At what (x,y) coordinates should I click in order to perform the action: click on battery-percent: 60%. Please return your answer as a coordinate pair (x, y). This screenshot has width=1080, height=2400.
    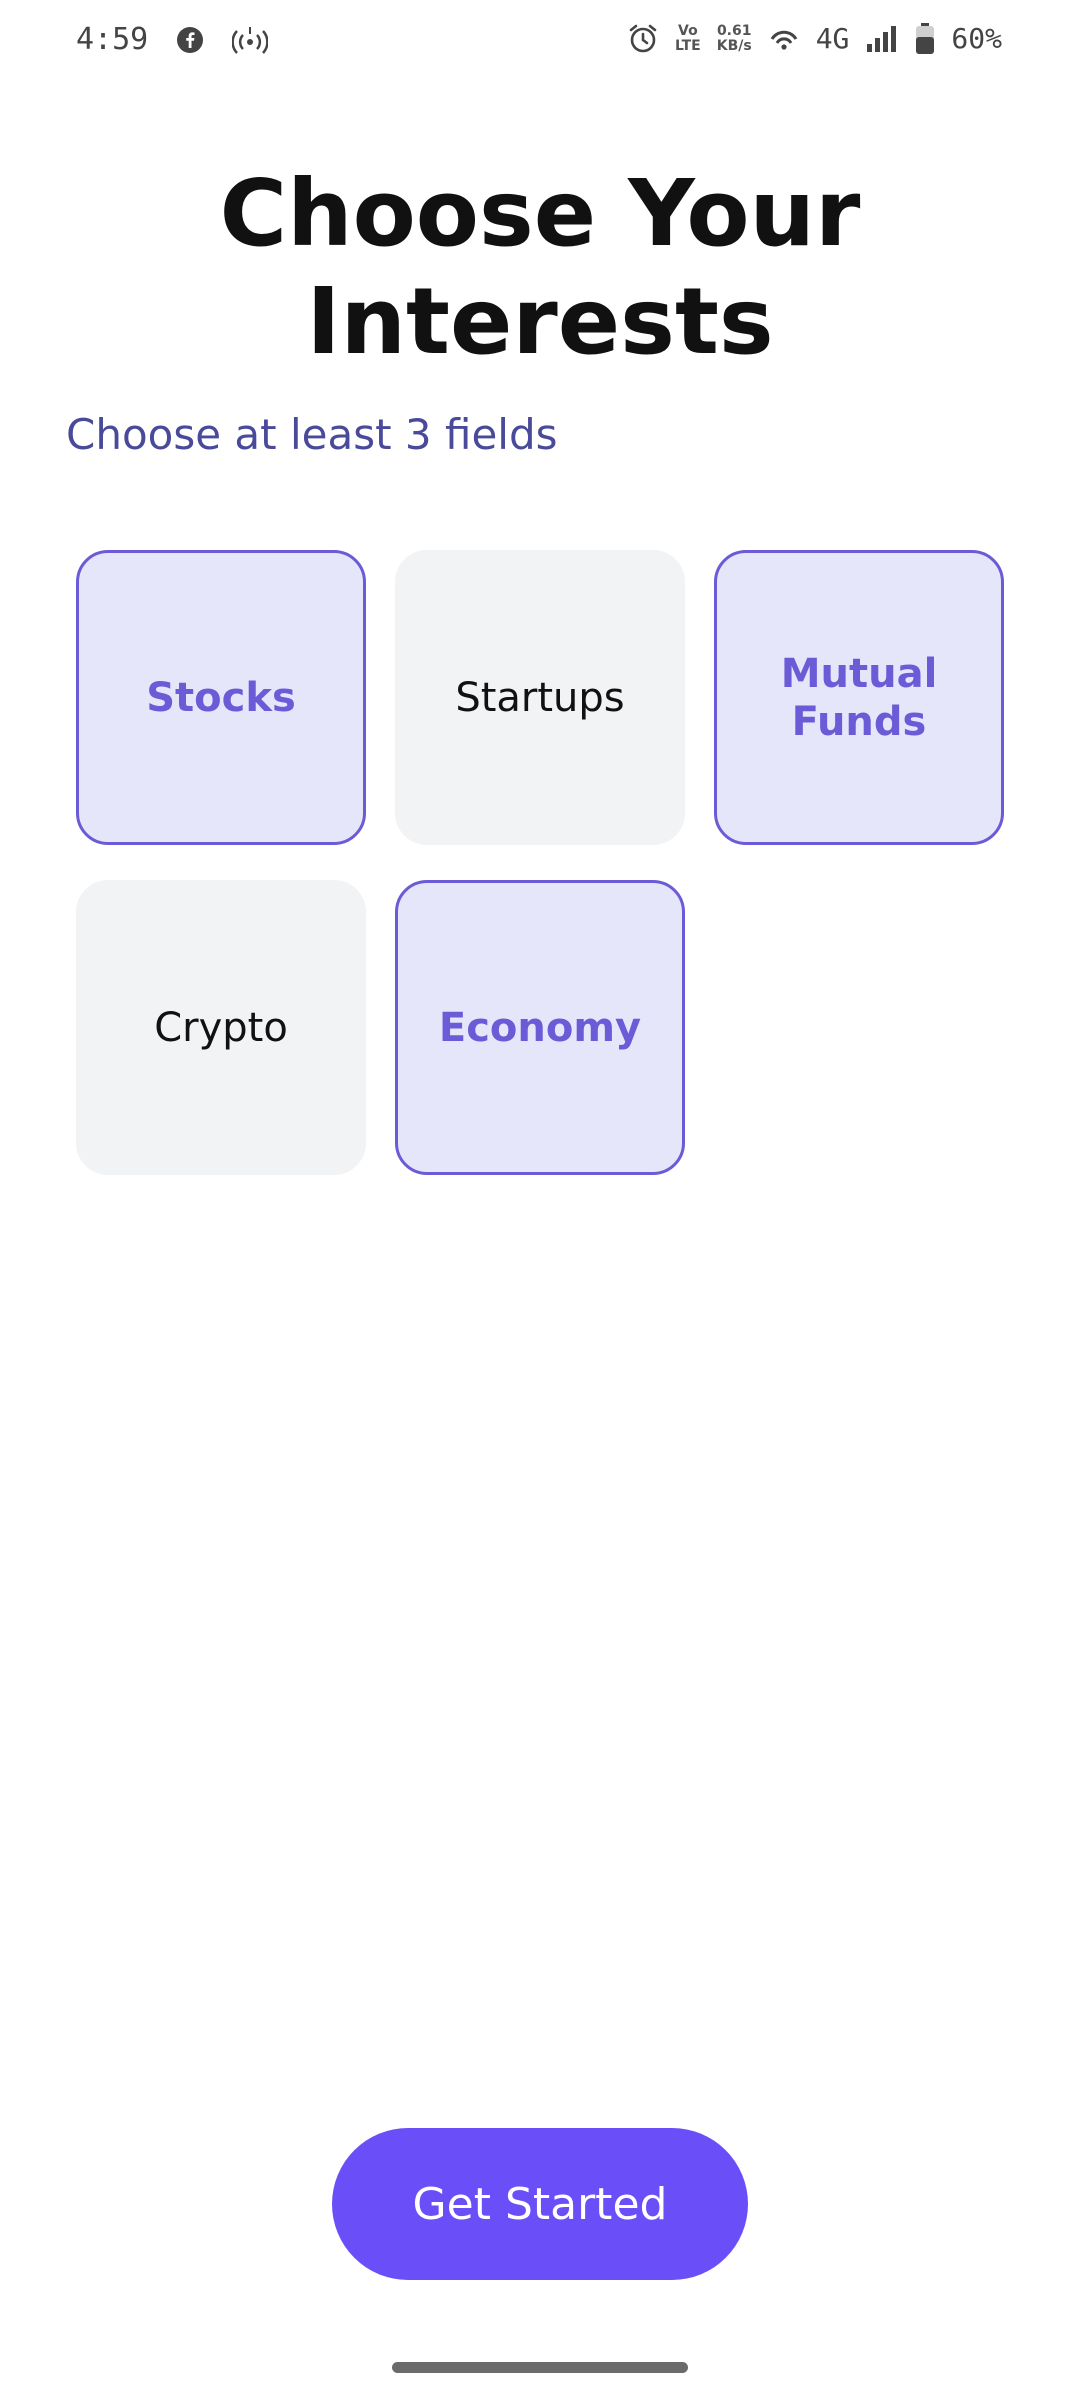
    Looking at the image, I should click on (976, 38).